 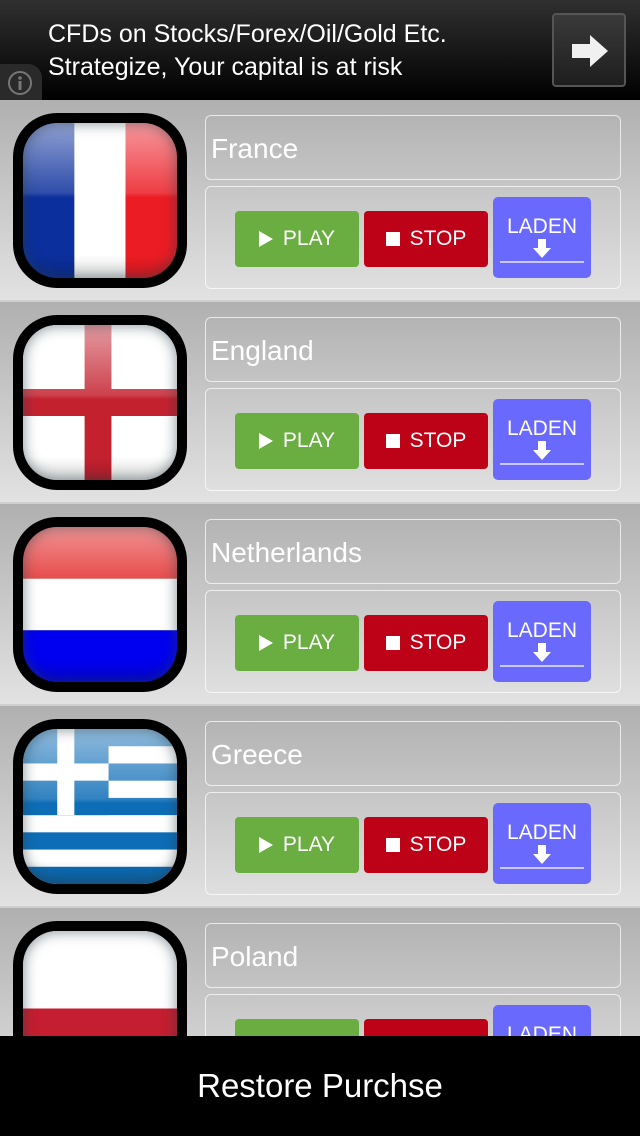 What do you see at coordinates (413, 753) in the screenshot?
I see `country-name-box: Greece` at bounding box center [413, 753].